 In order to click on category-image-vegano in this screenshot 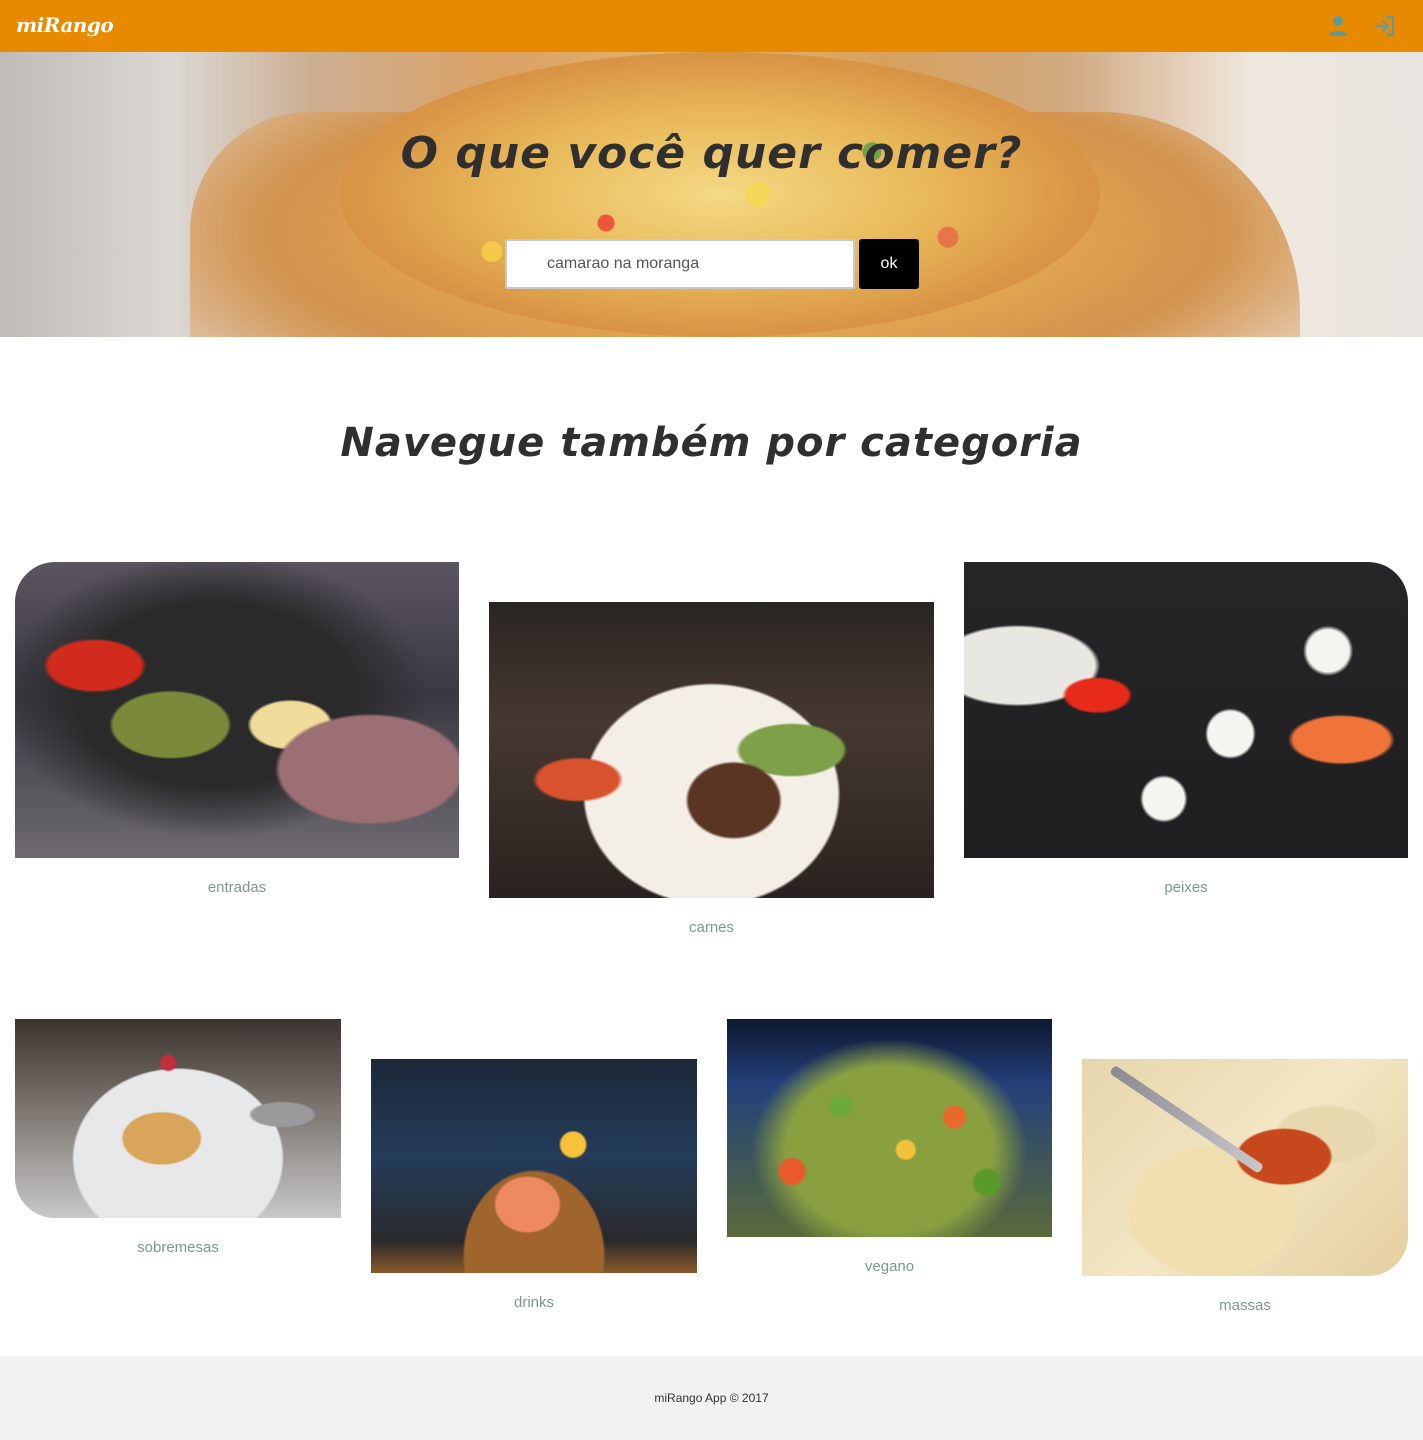, I will do `click(889, 1128)`.